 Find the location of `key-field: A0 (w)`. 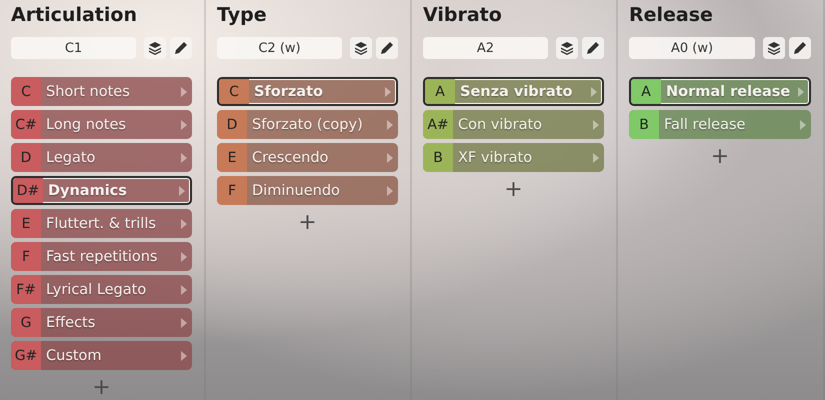

key-field: A0 (w) is located at coordinates (692, 48).